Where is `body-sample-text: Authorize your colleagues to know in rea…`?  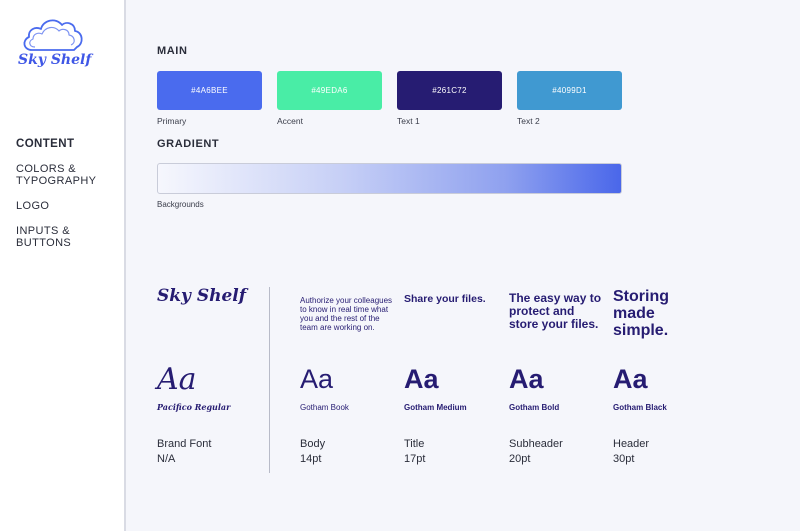 body-sample-text: Authorize your colleagues to know in rea… is located at coordinates (346, 314).